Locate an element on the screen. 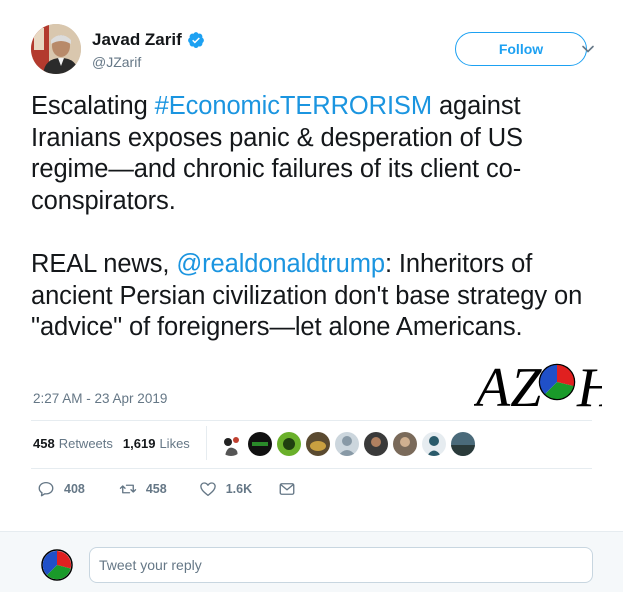  stats-separator is located at coordinates (206, 443).